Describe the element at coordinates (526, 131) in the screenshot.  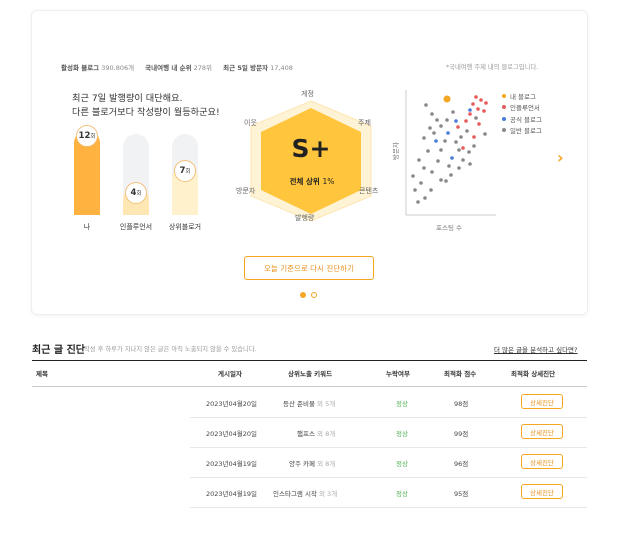
I see `legend-label: 일반 블로그` at that location.